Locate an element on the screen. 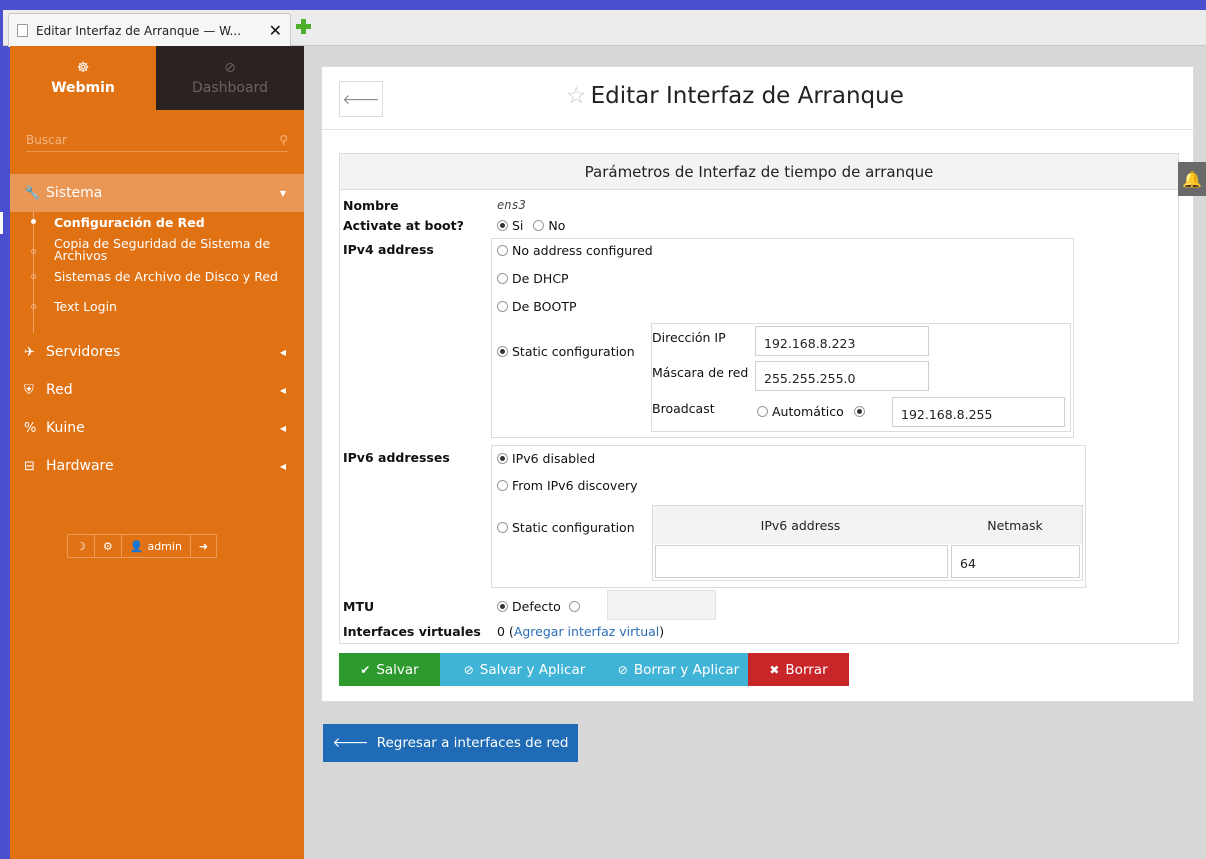 The height and width of the screenshot is (859, 1206). user-menu: 👤 admin is located at coordinates (156, 546).